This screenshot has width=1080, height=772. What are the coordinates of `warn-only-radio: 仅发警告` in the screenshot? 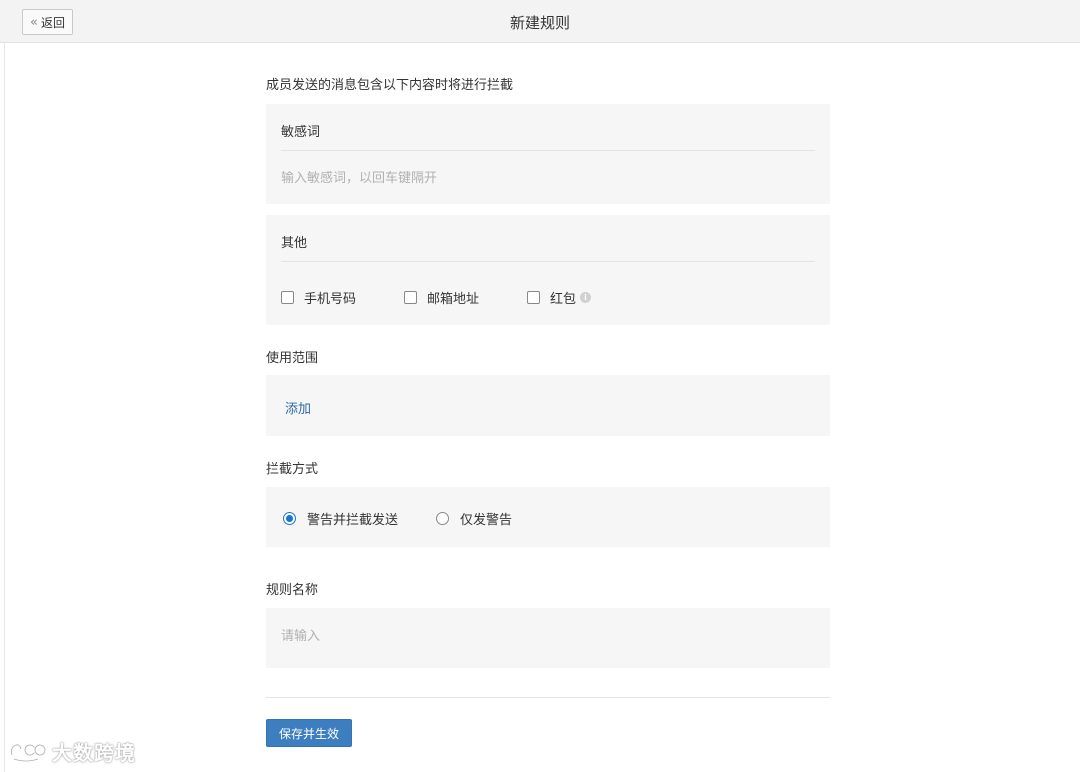 It's located at (474, 518).